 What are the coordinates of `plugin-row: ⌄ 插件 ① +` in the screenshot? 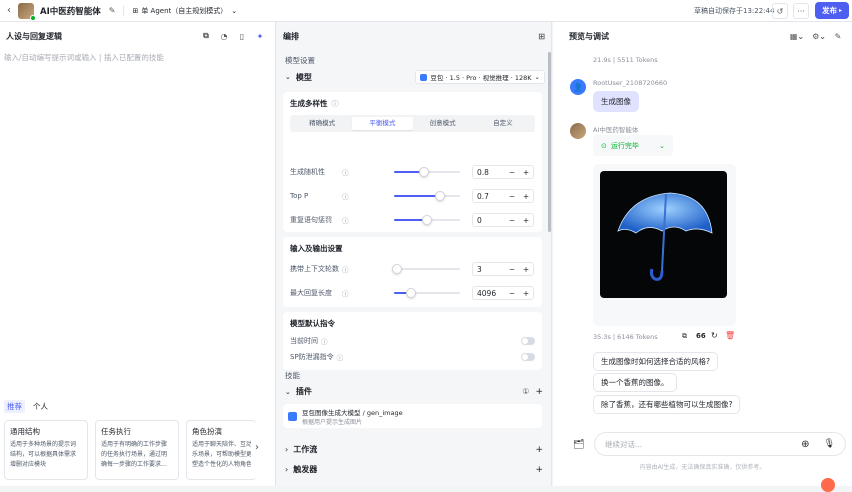 It's located at (414, 391).